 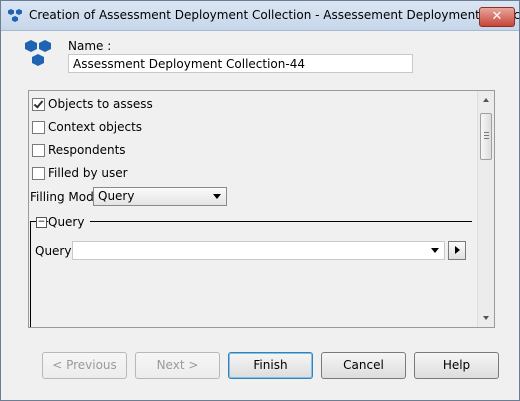 What do you see at coordinates (38, 104) in the screenshot?
I see `objects-to-assess-checkbox` at bounding box center [38, 104].